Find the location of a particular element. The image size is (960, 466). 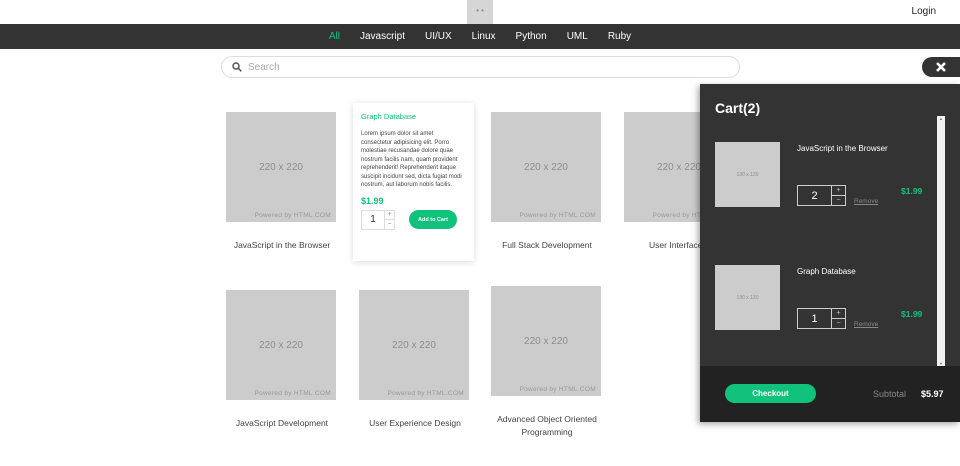

nav-item-javascript: Javascript is located at coordinates (382, 36).